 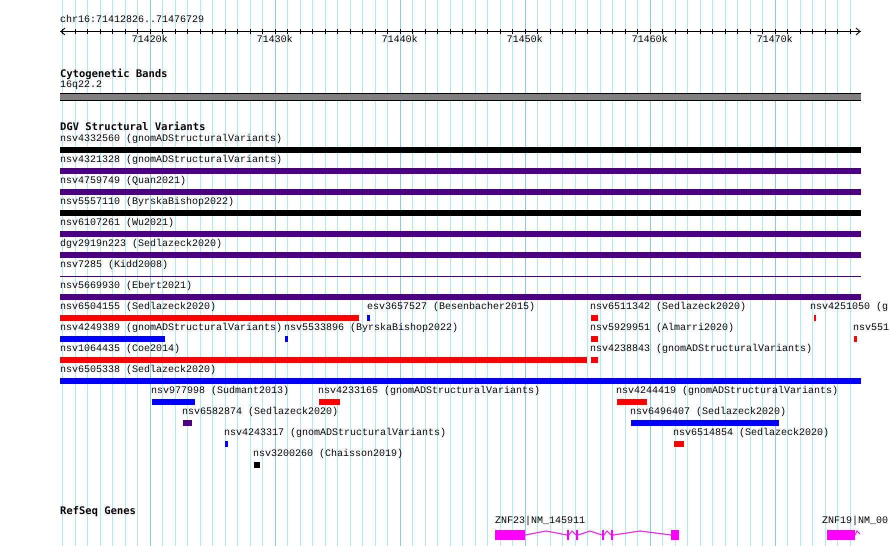 I want to click on variant-label: nsv5533896 (ByrskaBishop2022), so click(x=371, y=329).